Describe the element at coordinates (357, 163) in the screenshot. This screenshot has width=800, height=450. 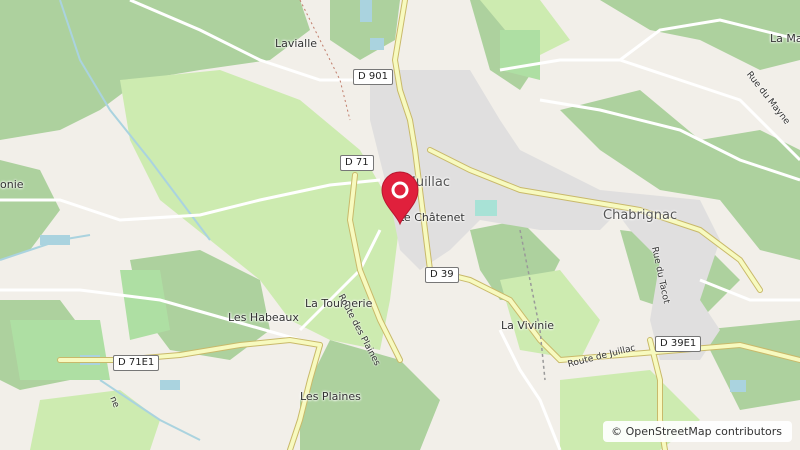
I see `road-shield-d71: D 71` at that location.